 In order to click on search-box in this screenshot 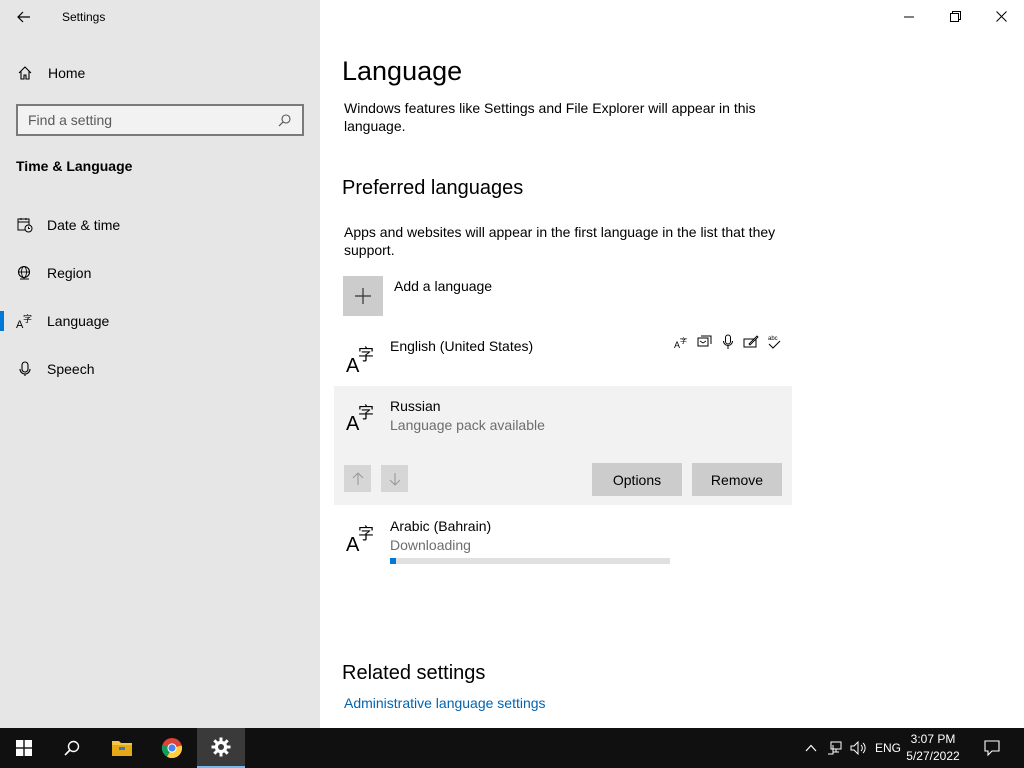, I will do `click(160, 120)`.